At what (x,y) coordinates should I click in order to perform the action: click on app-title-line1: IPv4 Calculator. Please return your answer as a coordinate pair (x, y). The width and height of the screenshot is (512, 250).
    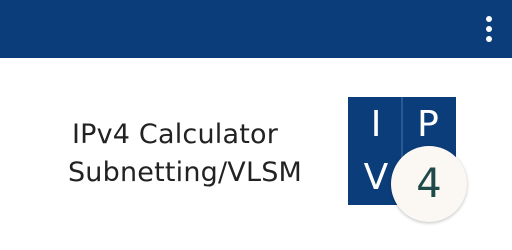
    Looking at the image, I should click on (175, 134).